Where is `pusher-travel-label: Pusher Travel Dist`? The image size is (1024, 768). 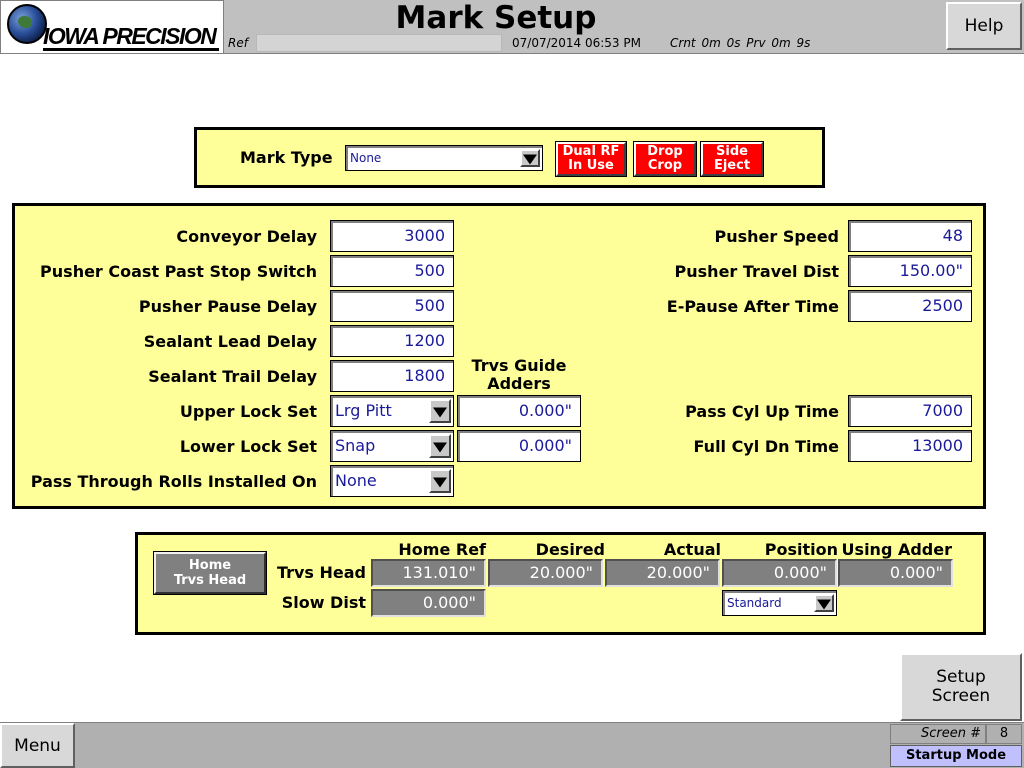 pusher-travel-label: Pusher Travel Dist is located at coordinates (756, 271).